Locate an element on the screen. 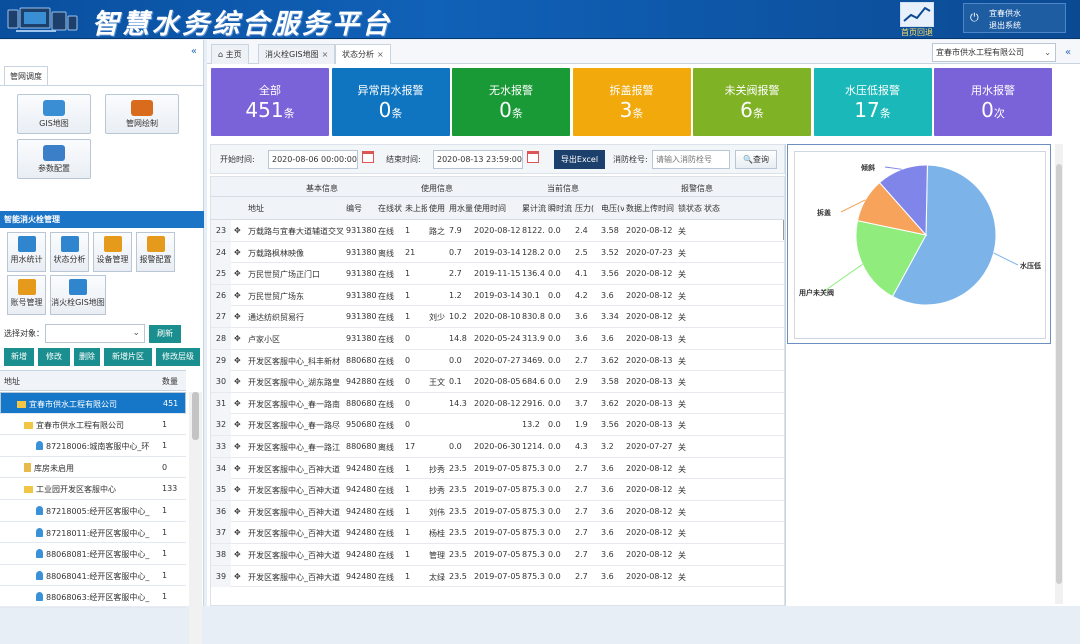  alarm-card: 水压低报警 17条 is located at coordinates (872, 102).